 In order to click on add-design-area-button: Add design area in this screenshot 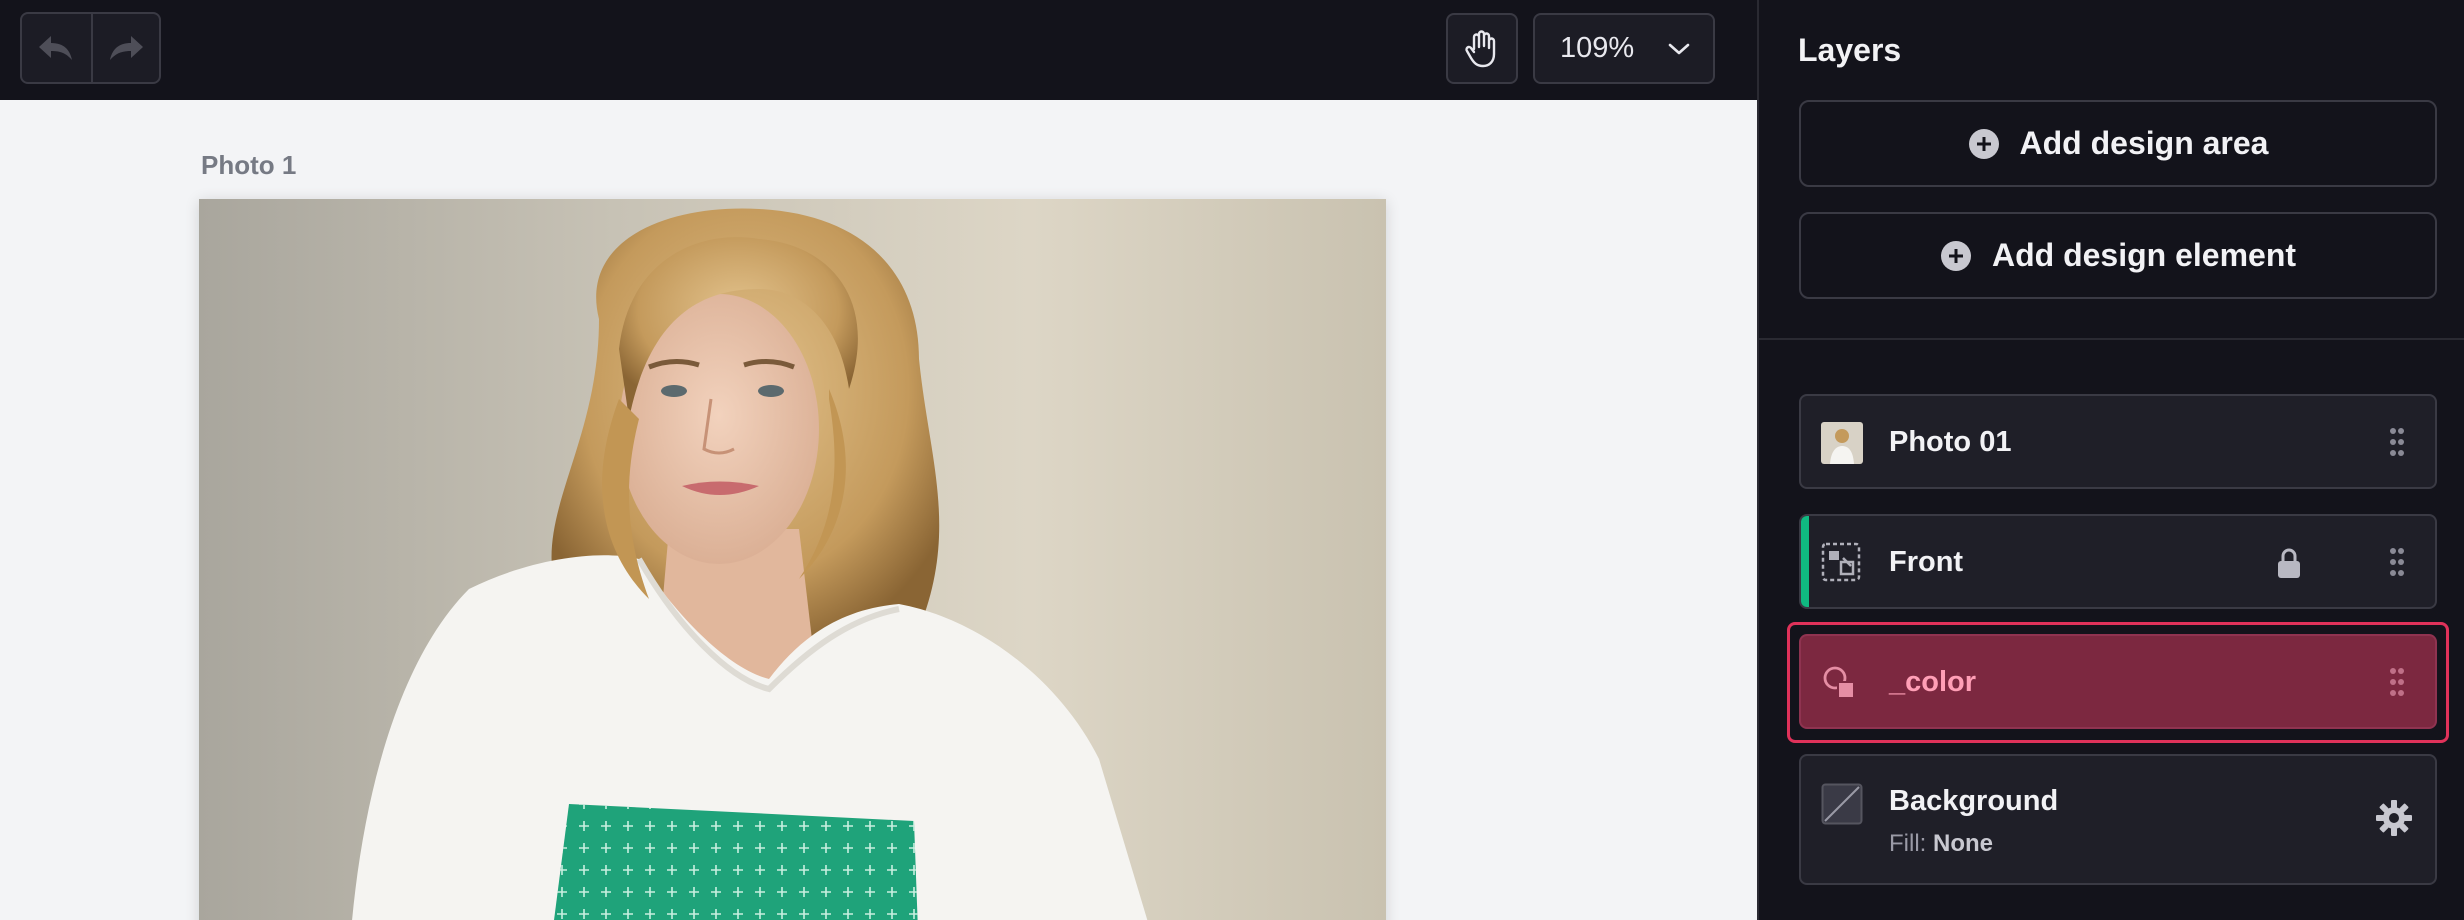, I will do `click(2118, 143)`.